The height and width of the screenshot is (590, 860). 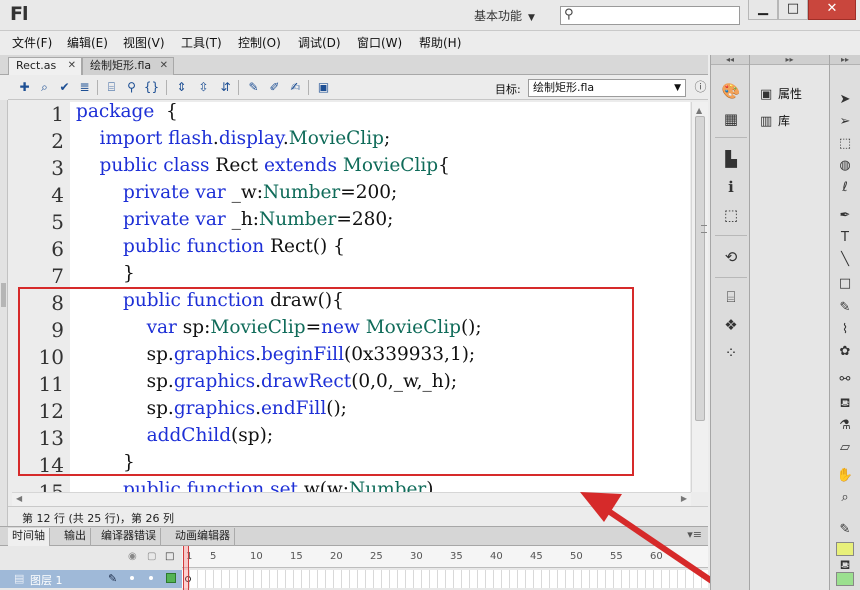 What do you see at coordinates (57, 141) in the screenshot?
I see `line-number: 2` at bounding box center [57, 141].